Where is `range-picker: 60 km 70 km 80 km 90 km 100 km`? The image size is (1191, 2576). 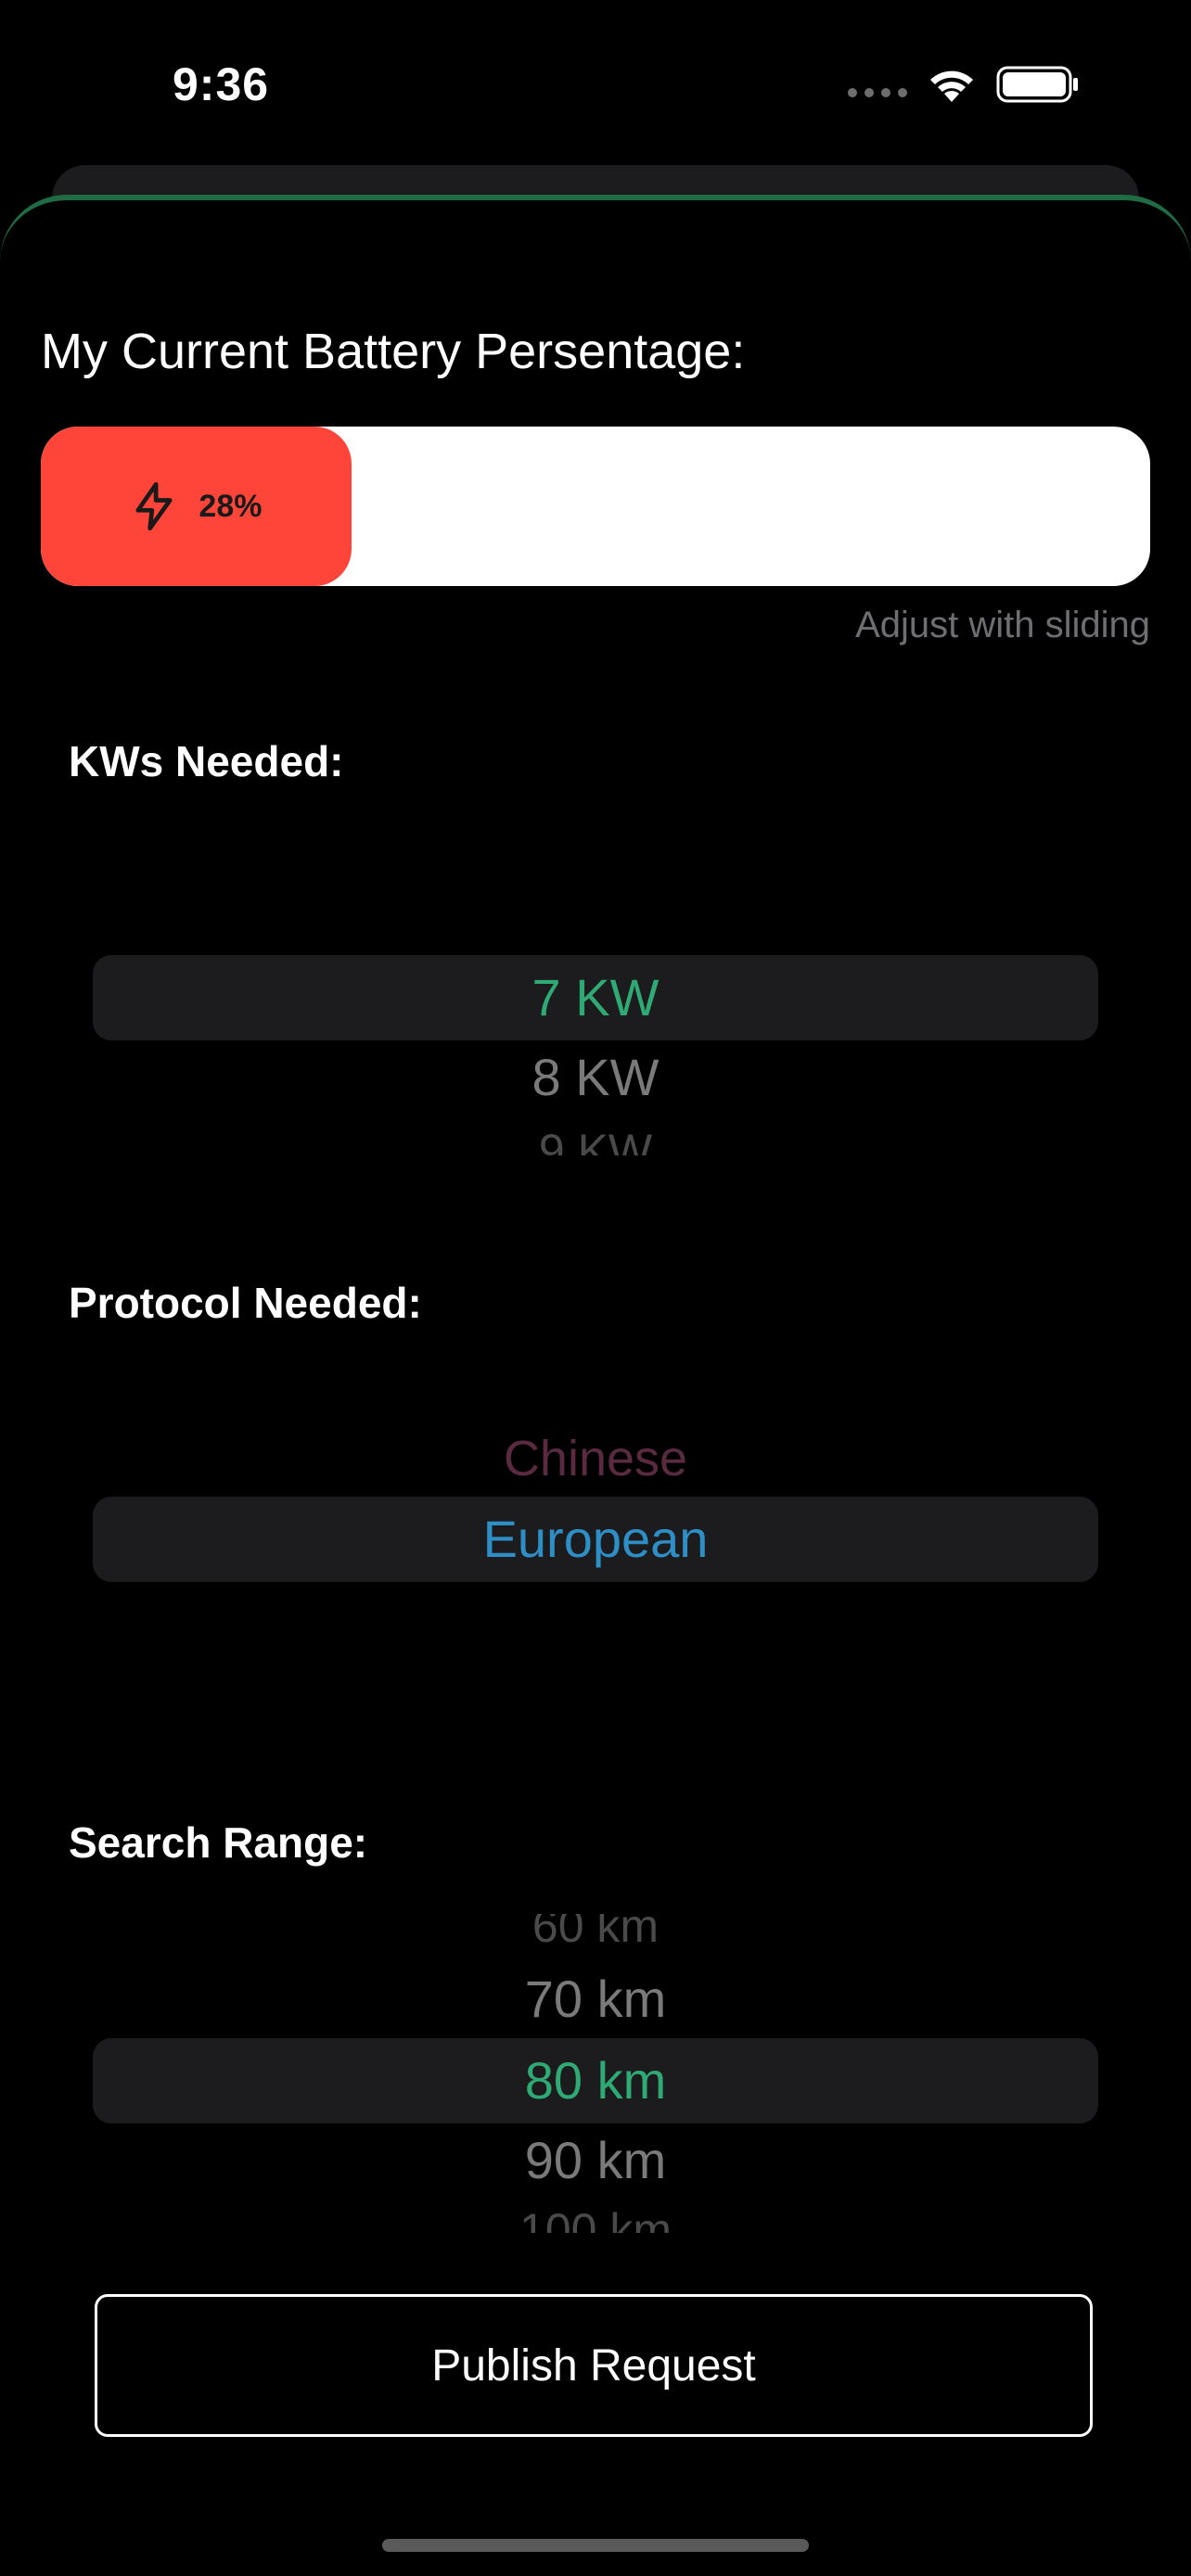 range-picker: 60 km 70 km 80 km 90 km 100 km is located at coordinates (595, 2073).